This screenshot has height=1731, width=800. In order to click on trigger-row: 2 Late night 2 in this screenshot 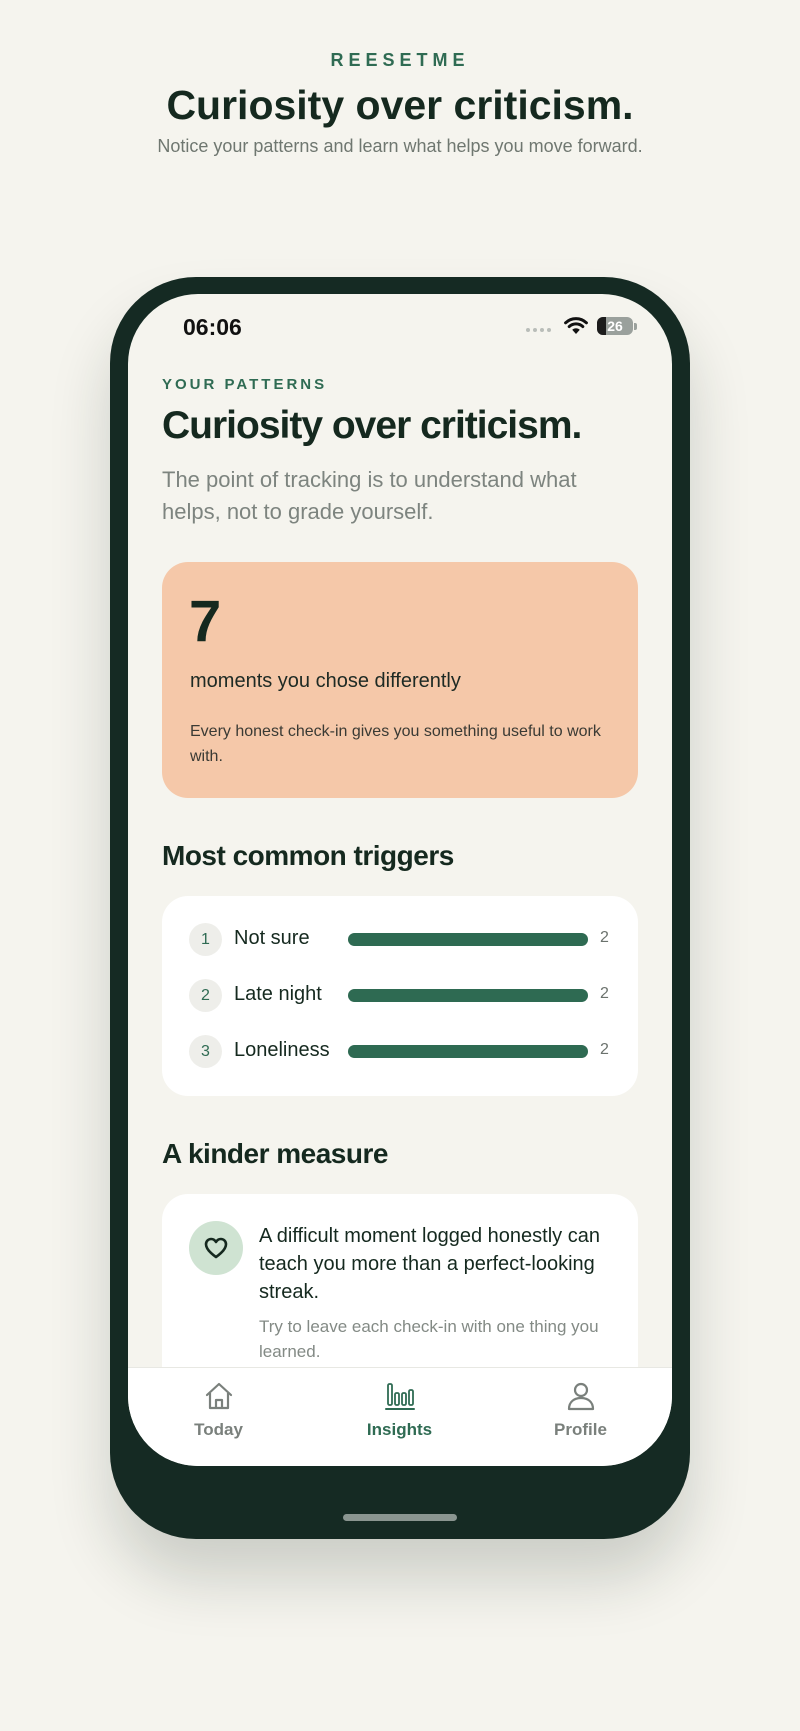, I will do `click(400, 997)`.